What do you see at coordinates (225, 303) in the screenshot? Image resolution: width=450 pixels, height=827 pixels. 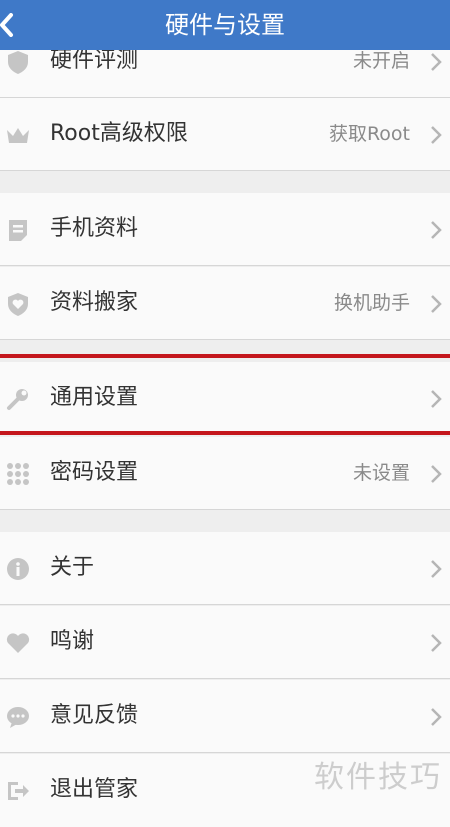 I see `settings-row-data-migration: 资料搬家 换机助手` at bounding box center [225, 303].